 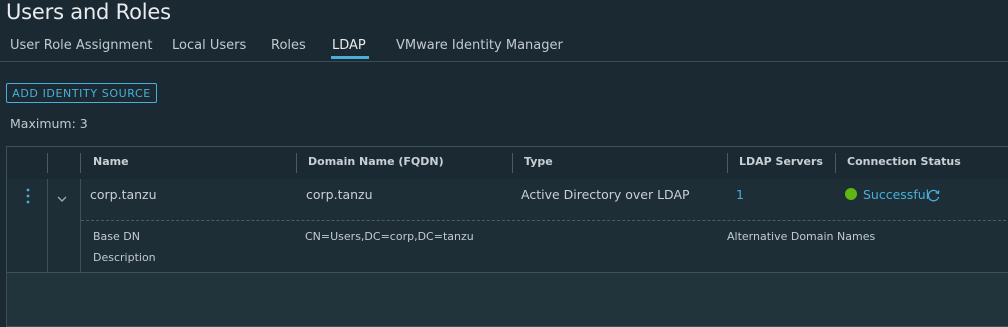 What do you see at coordinates (123, 194) in the screenshot?
I see `row-name: corp.tanzu` at bounding box center [123, 194].